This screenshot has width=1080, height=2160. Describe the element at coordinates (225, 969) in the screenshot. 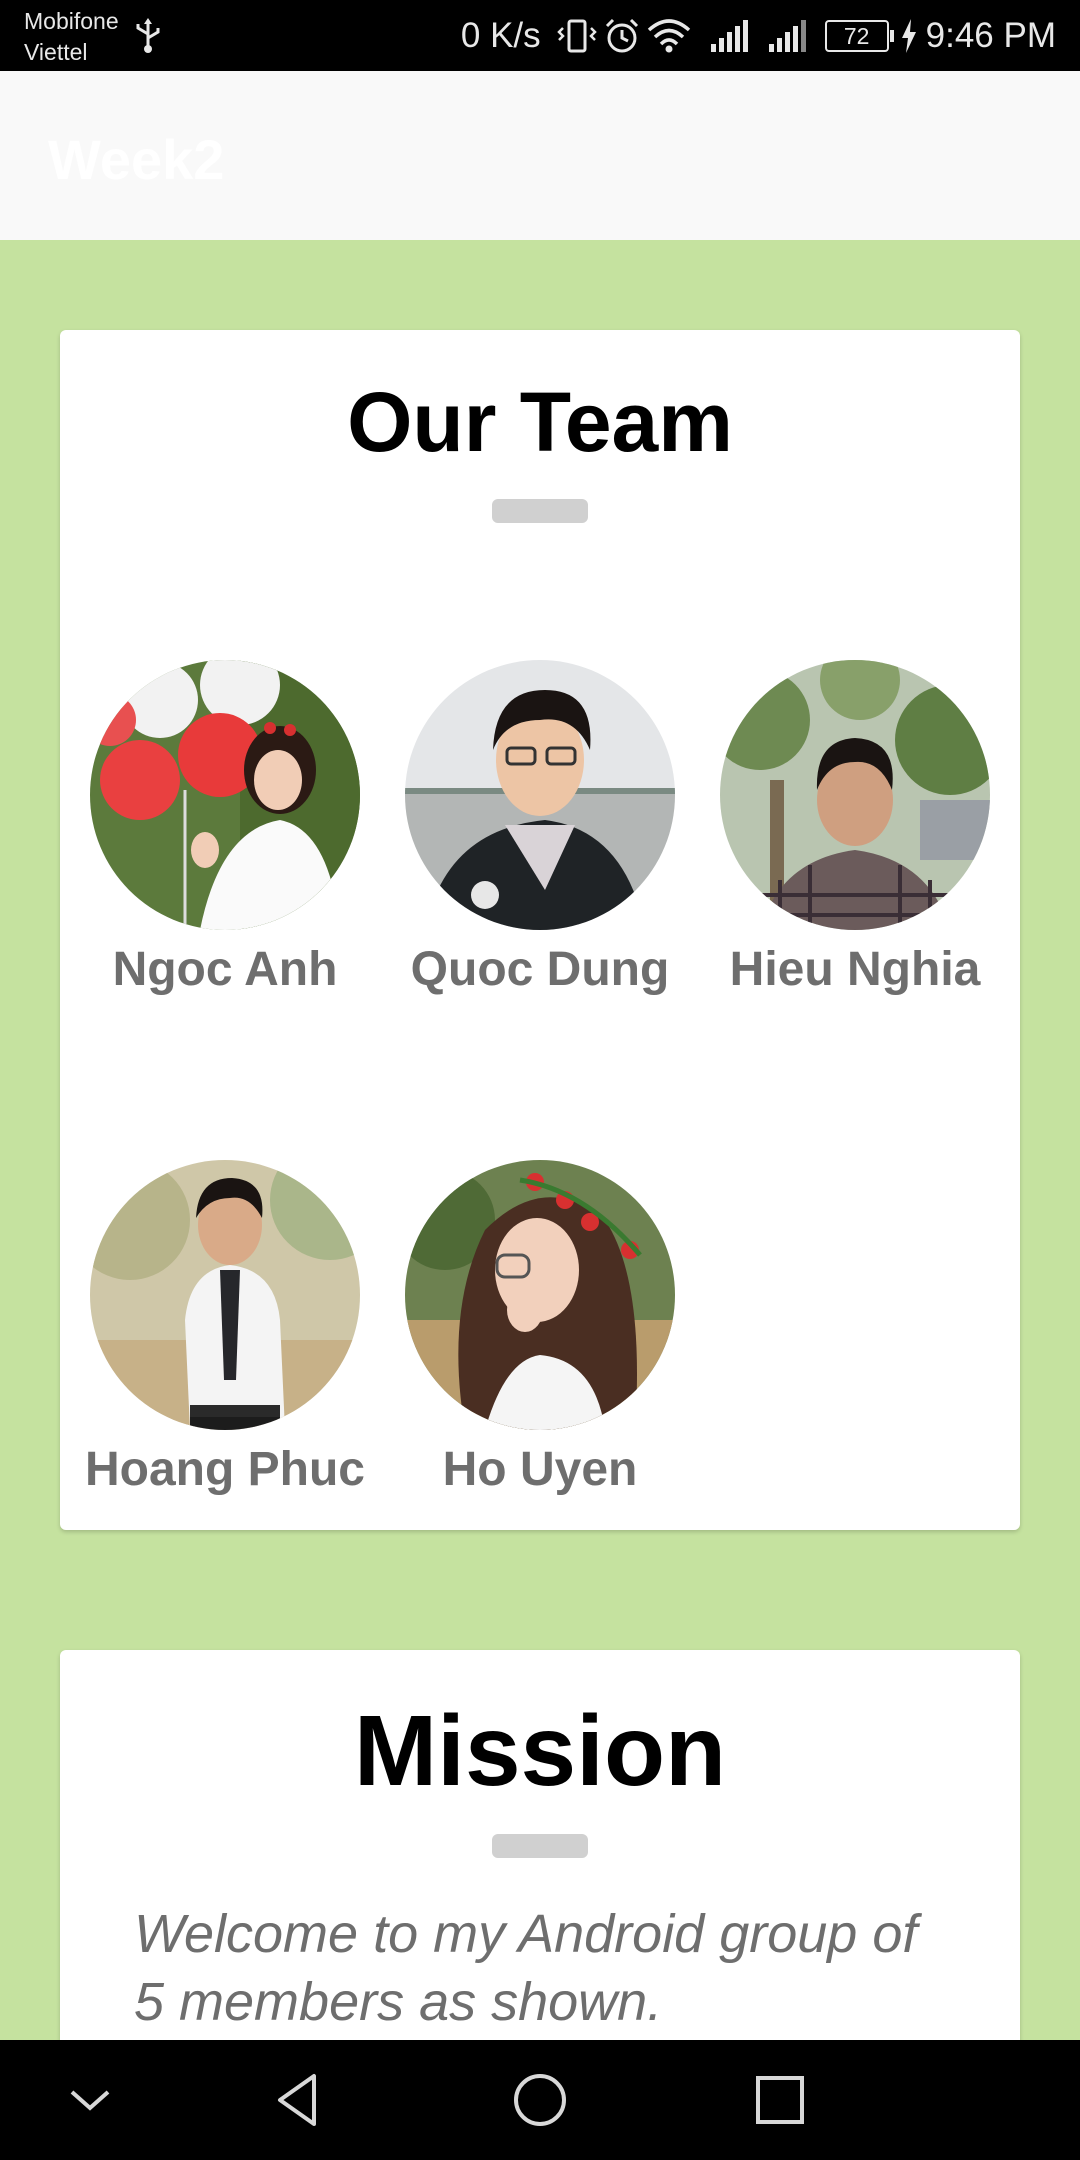

I see `member-name: Ngoc Anh` at that location.